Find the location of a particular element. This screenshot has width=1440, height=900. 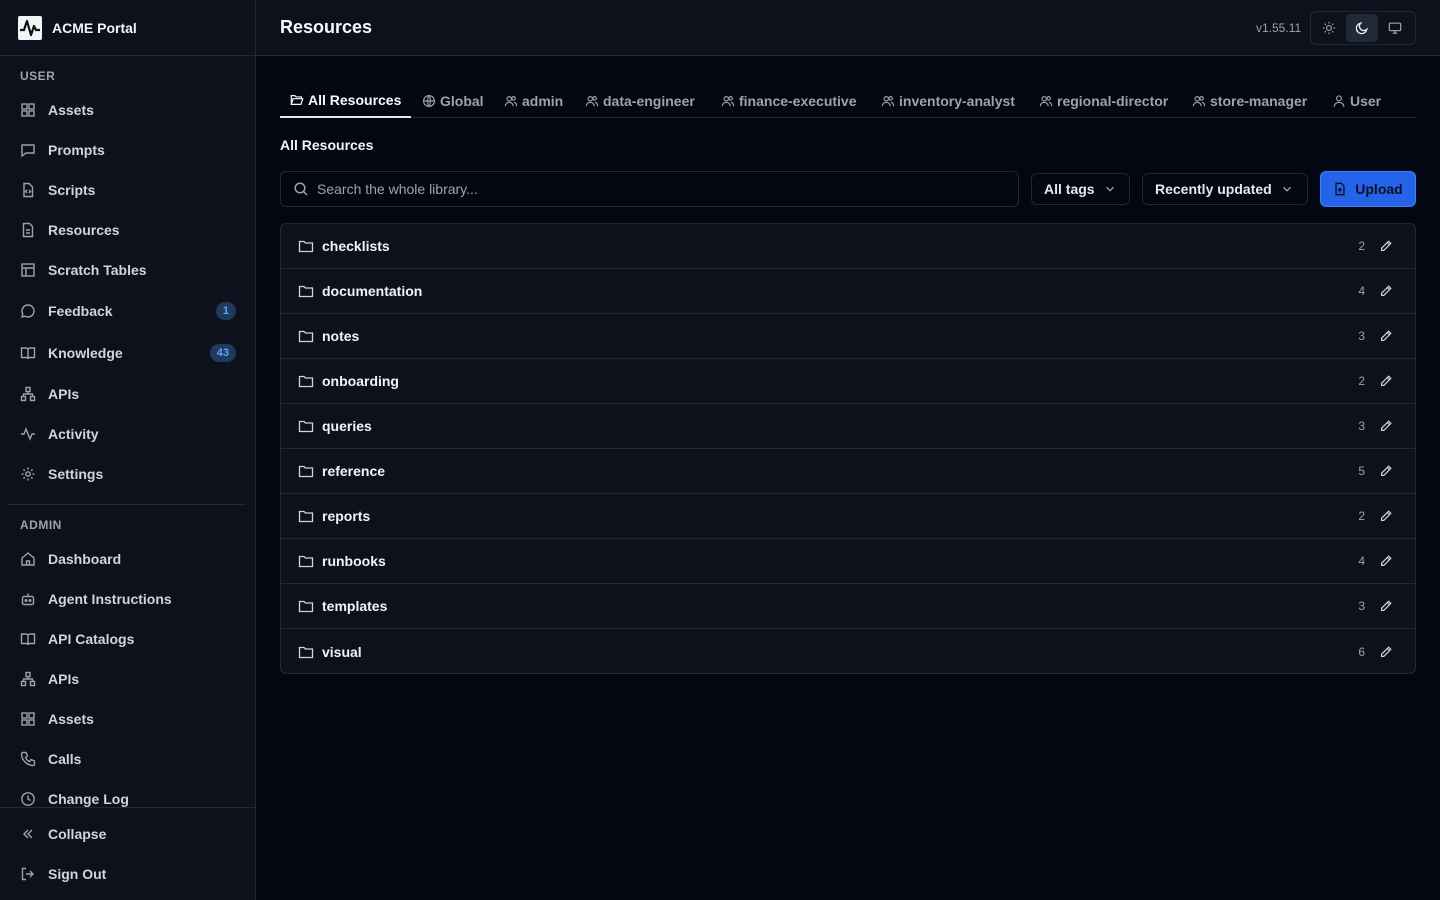

message-square-icon is located at coordinates (28, 151).